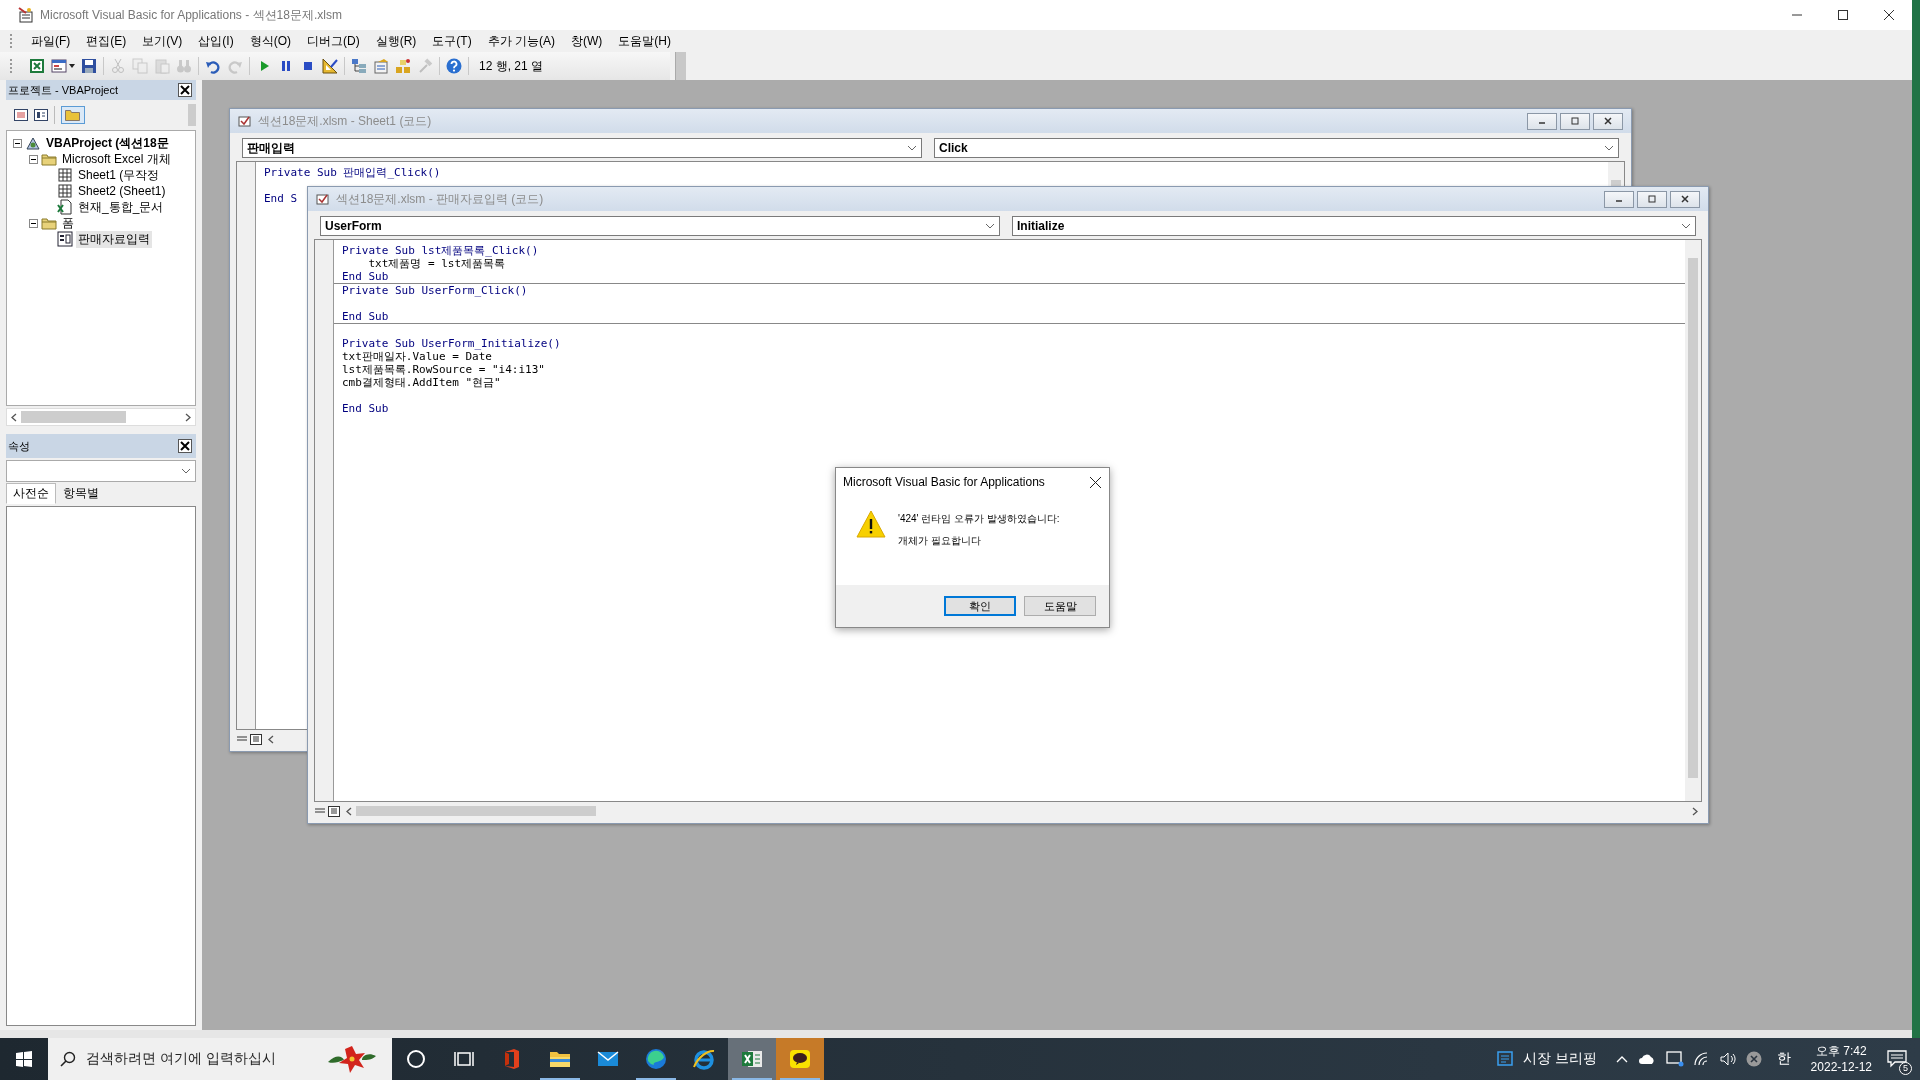  Describe the element at coordinates (1559, 1059) in the screenshot. I see `news-label: 시장 브리핑` at that location.